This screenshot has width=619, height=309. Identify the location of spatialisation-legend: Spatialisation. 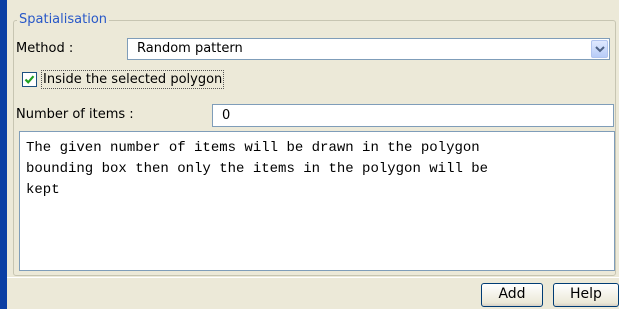
(63, 20).